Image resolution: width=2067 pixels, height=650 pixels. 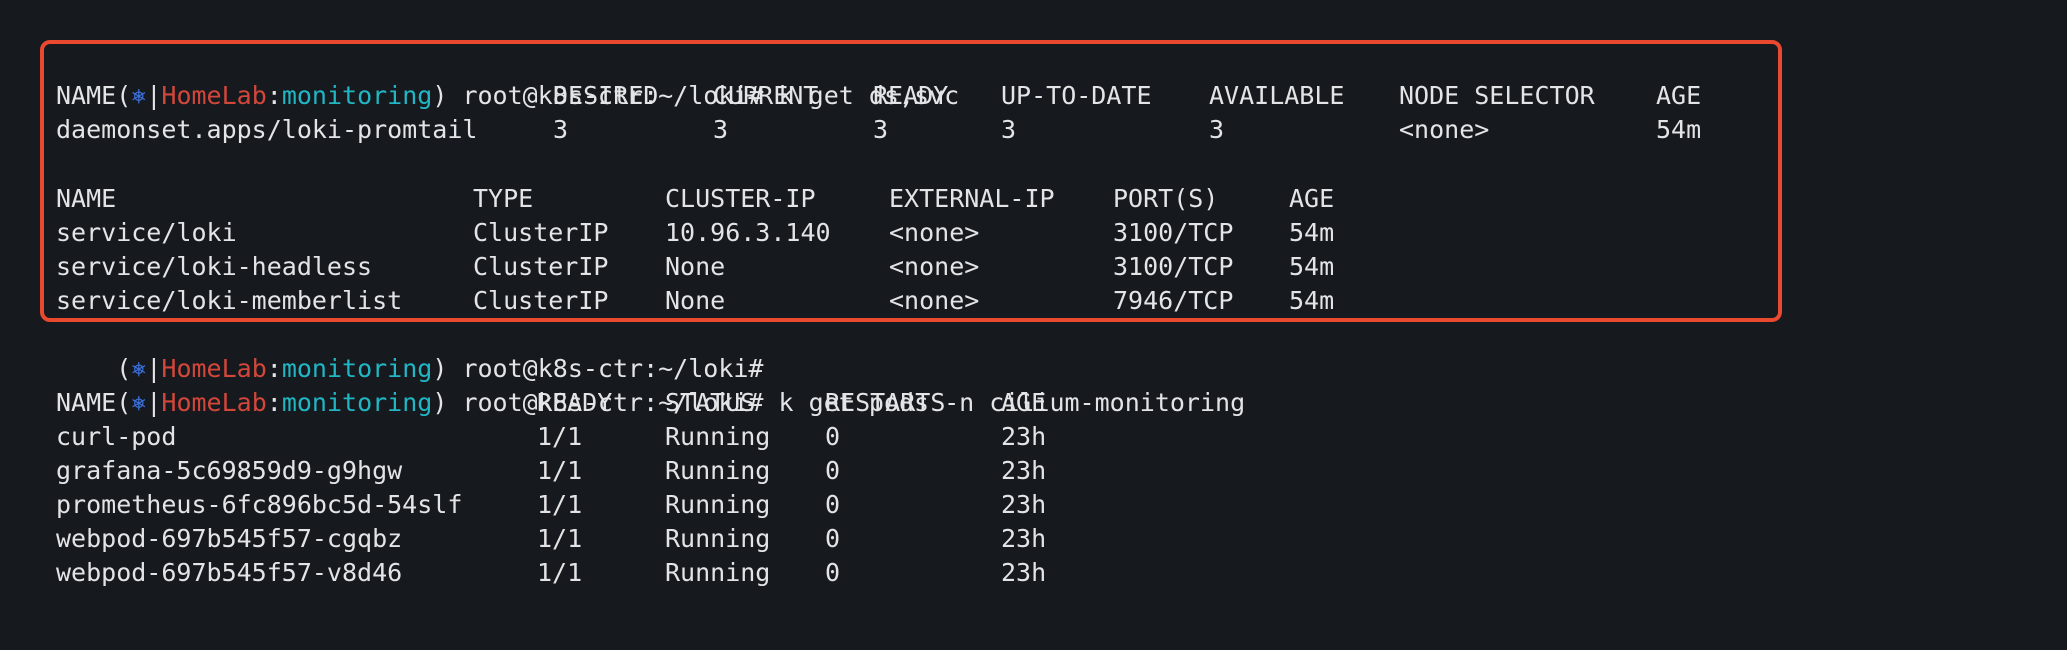 I want to click on column-header: PORT(S), so click(x=1166, y=198).